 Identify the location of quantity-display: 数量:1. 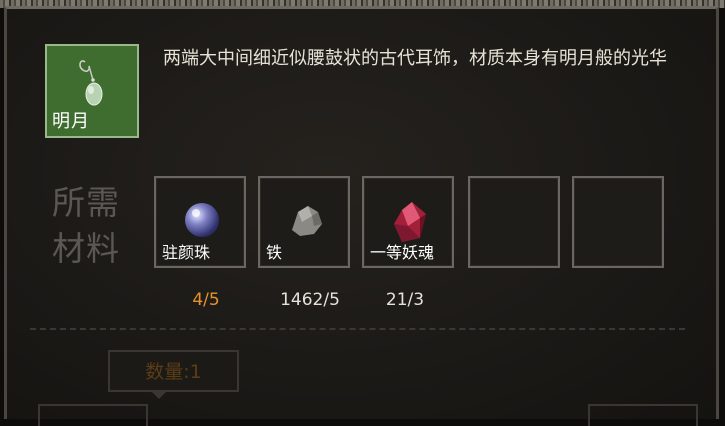
(173, 371).